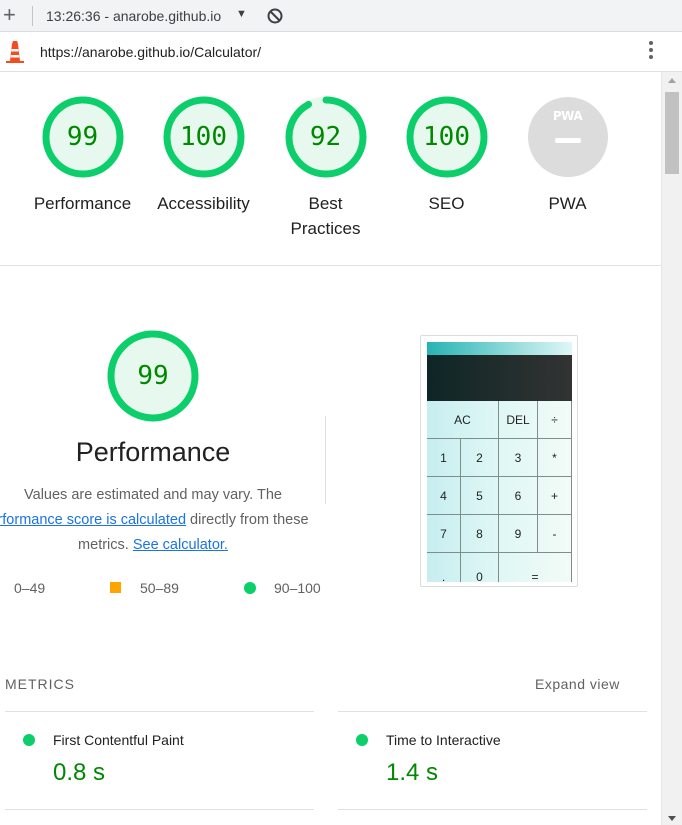 This screenshot has height=825, width=682. I want to click on gauge-best-practices: 92 Best Practices, so click(325, 168).